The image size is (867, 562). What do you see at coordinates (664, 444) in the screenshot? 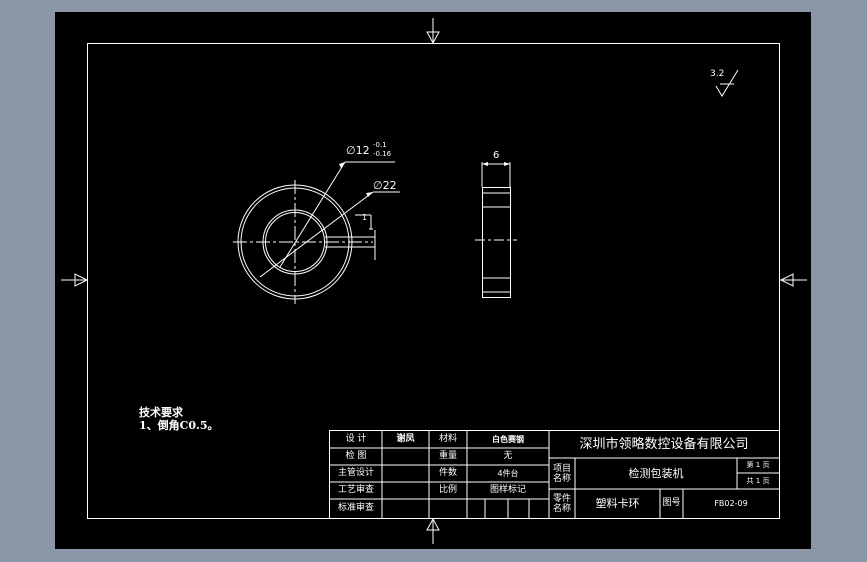
I see `company-name: 深圳市领略数控设备有限公司` at bounding box center [664, 444].